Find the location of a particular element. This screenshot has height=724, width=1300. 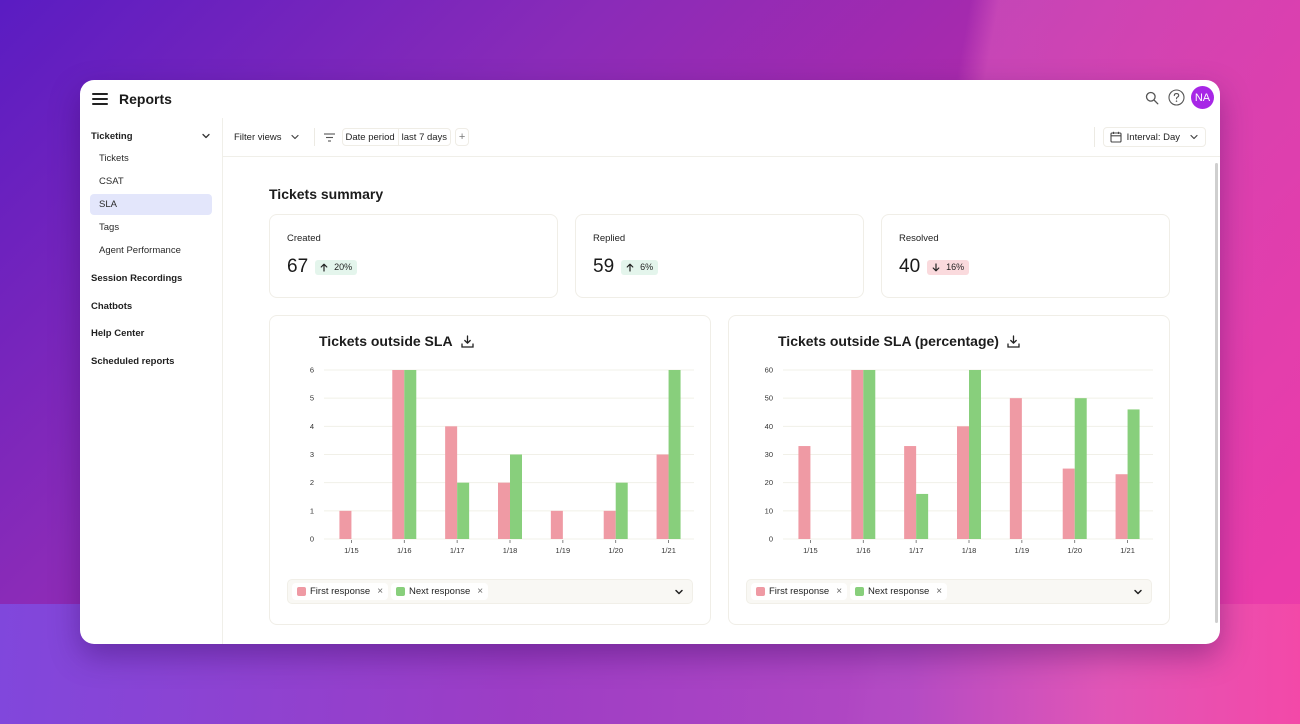

filter-views-dropdown: Filter views is located at coordinates (267, 137).